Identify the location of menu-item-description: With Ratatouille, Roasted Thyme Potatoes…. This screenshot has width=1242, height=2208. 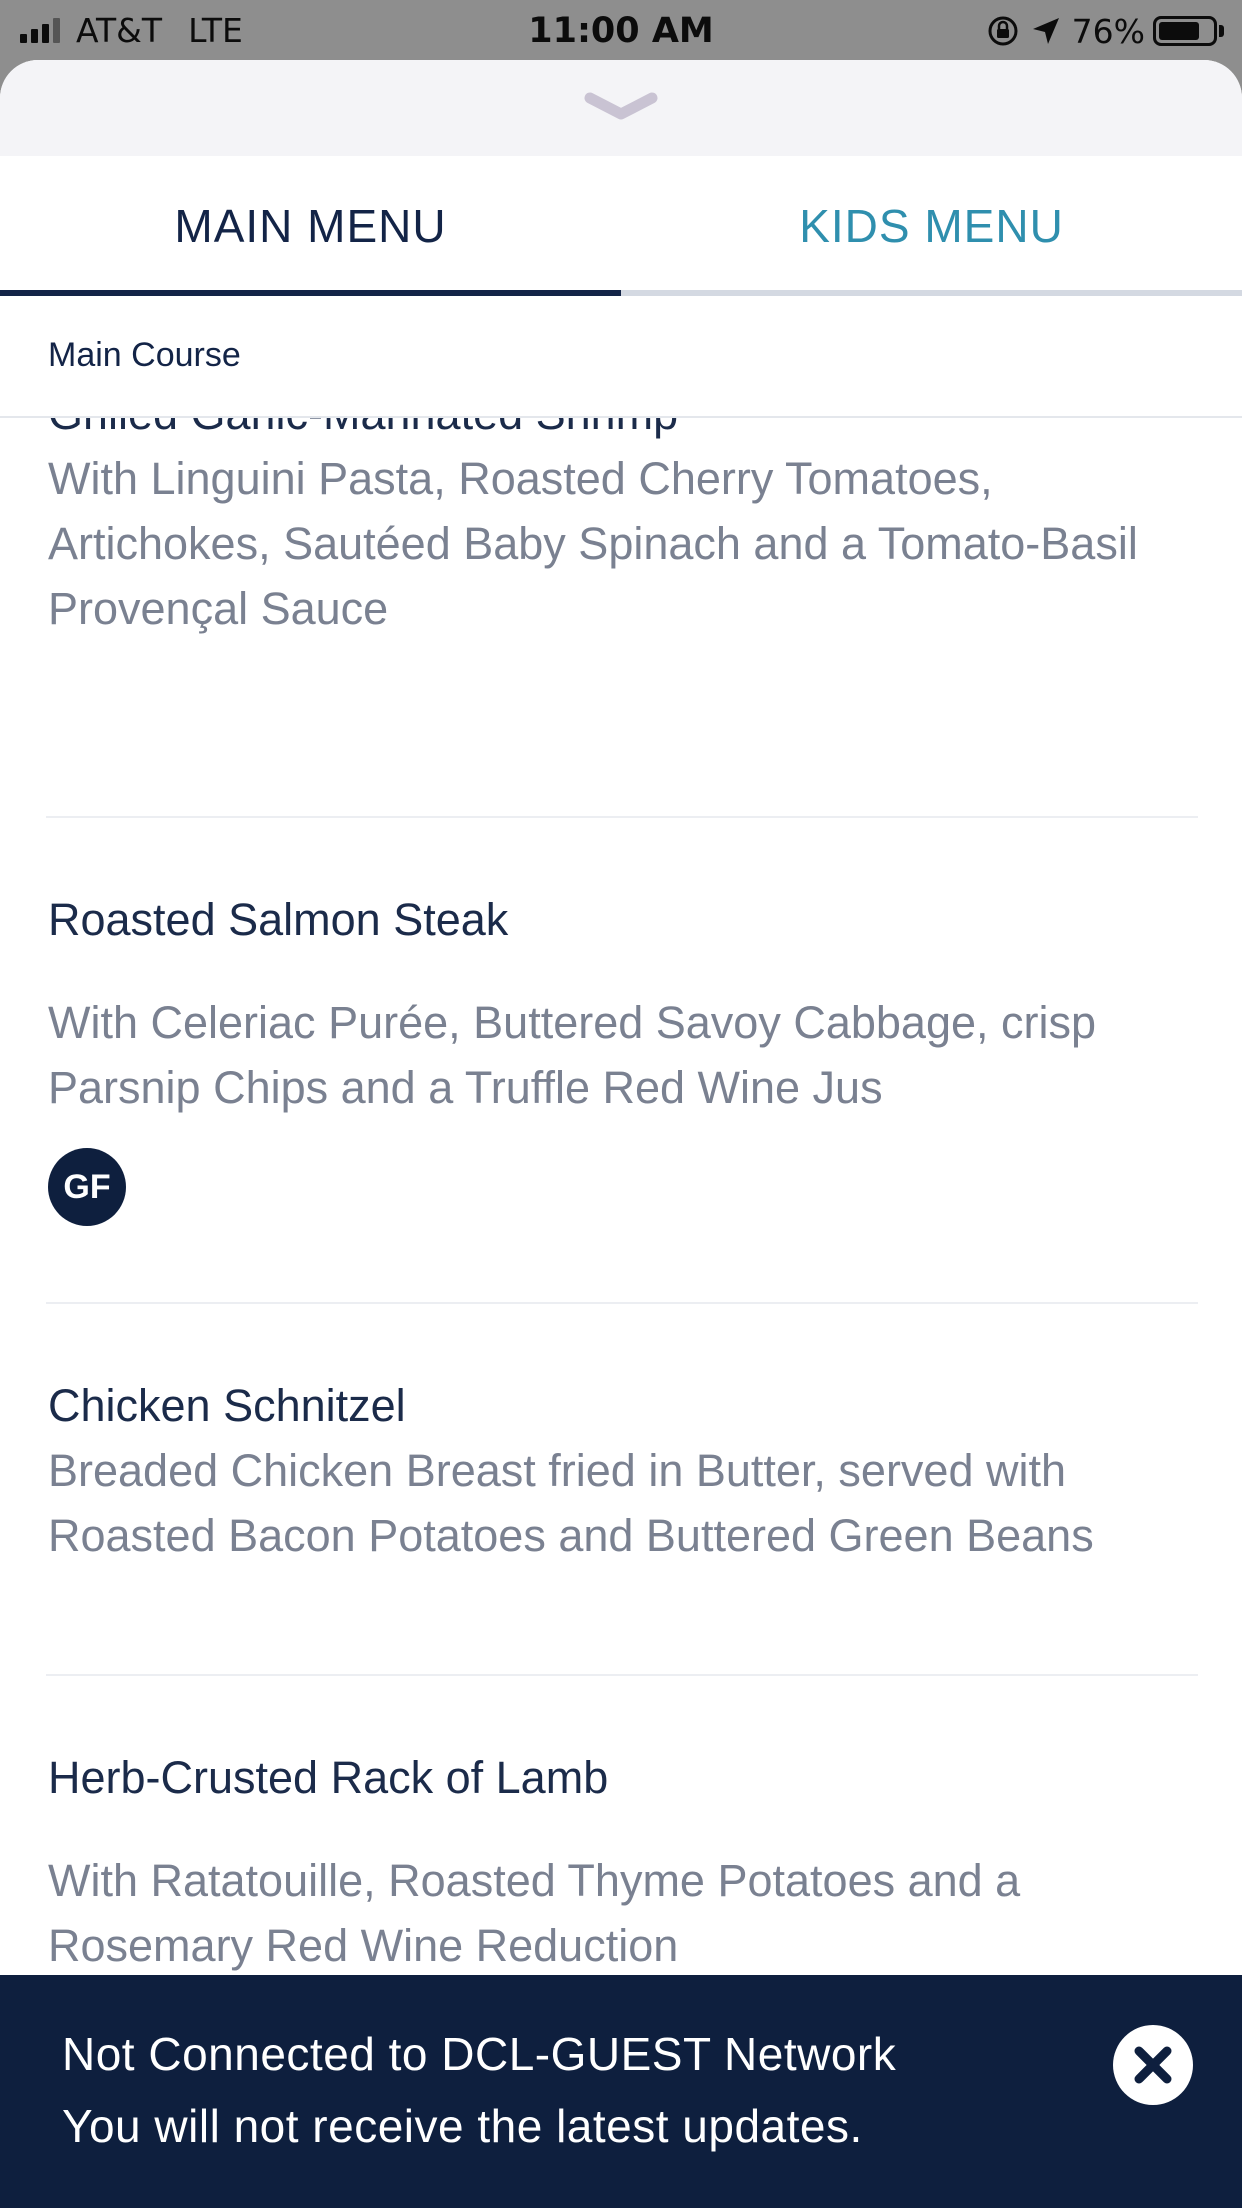
(534, 1913).